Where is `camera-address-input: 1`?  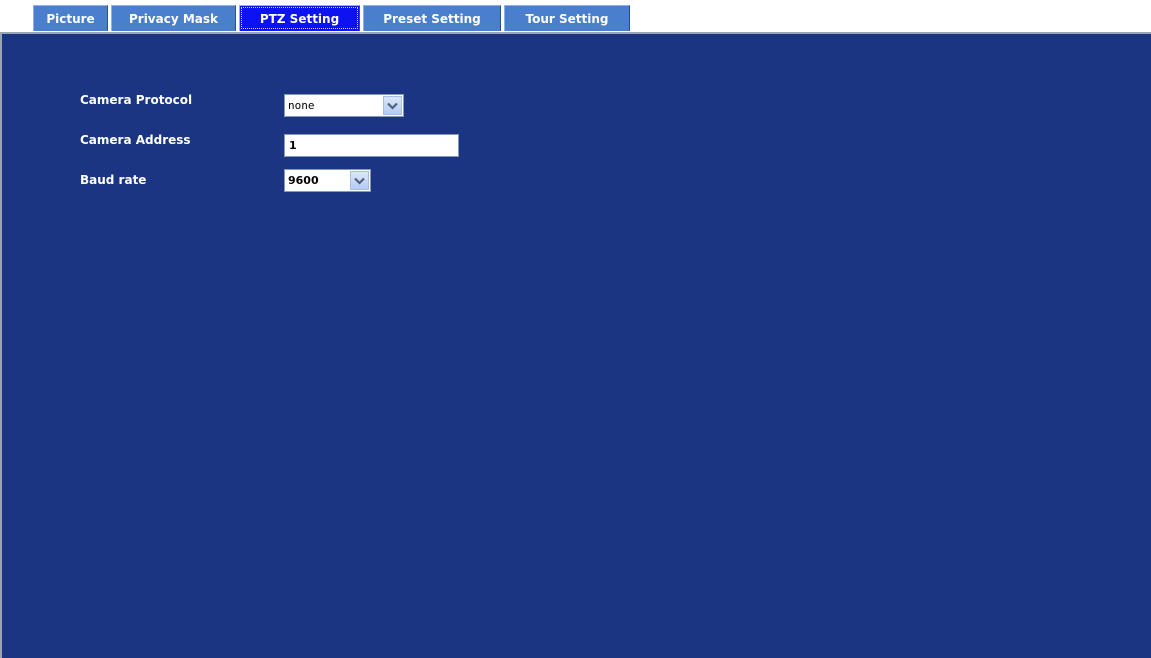 camera-address-input: 1 is located at coordinates (371, 145).